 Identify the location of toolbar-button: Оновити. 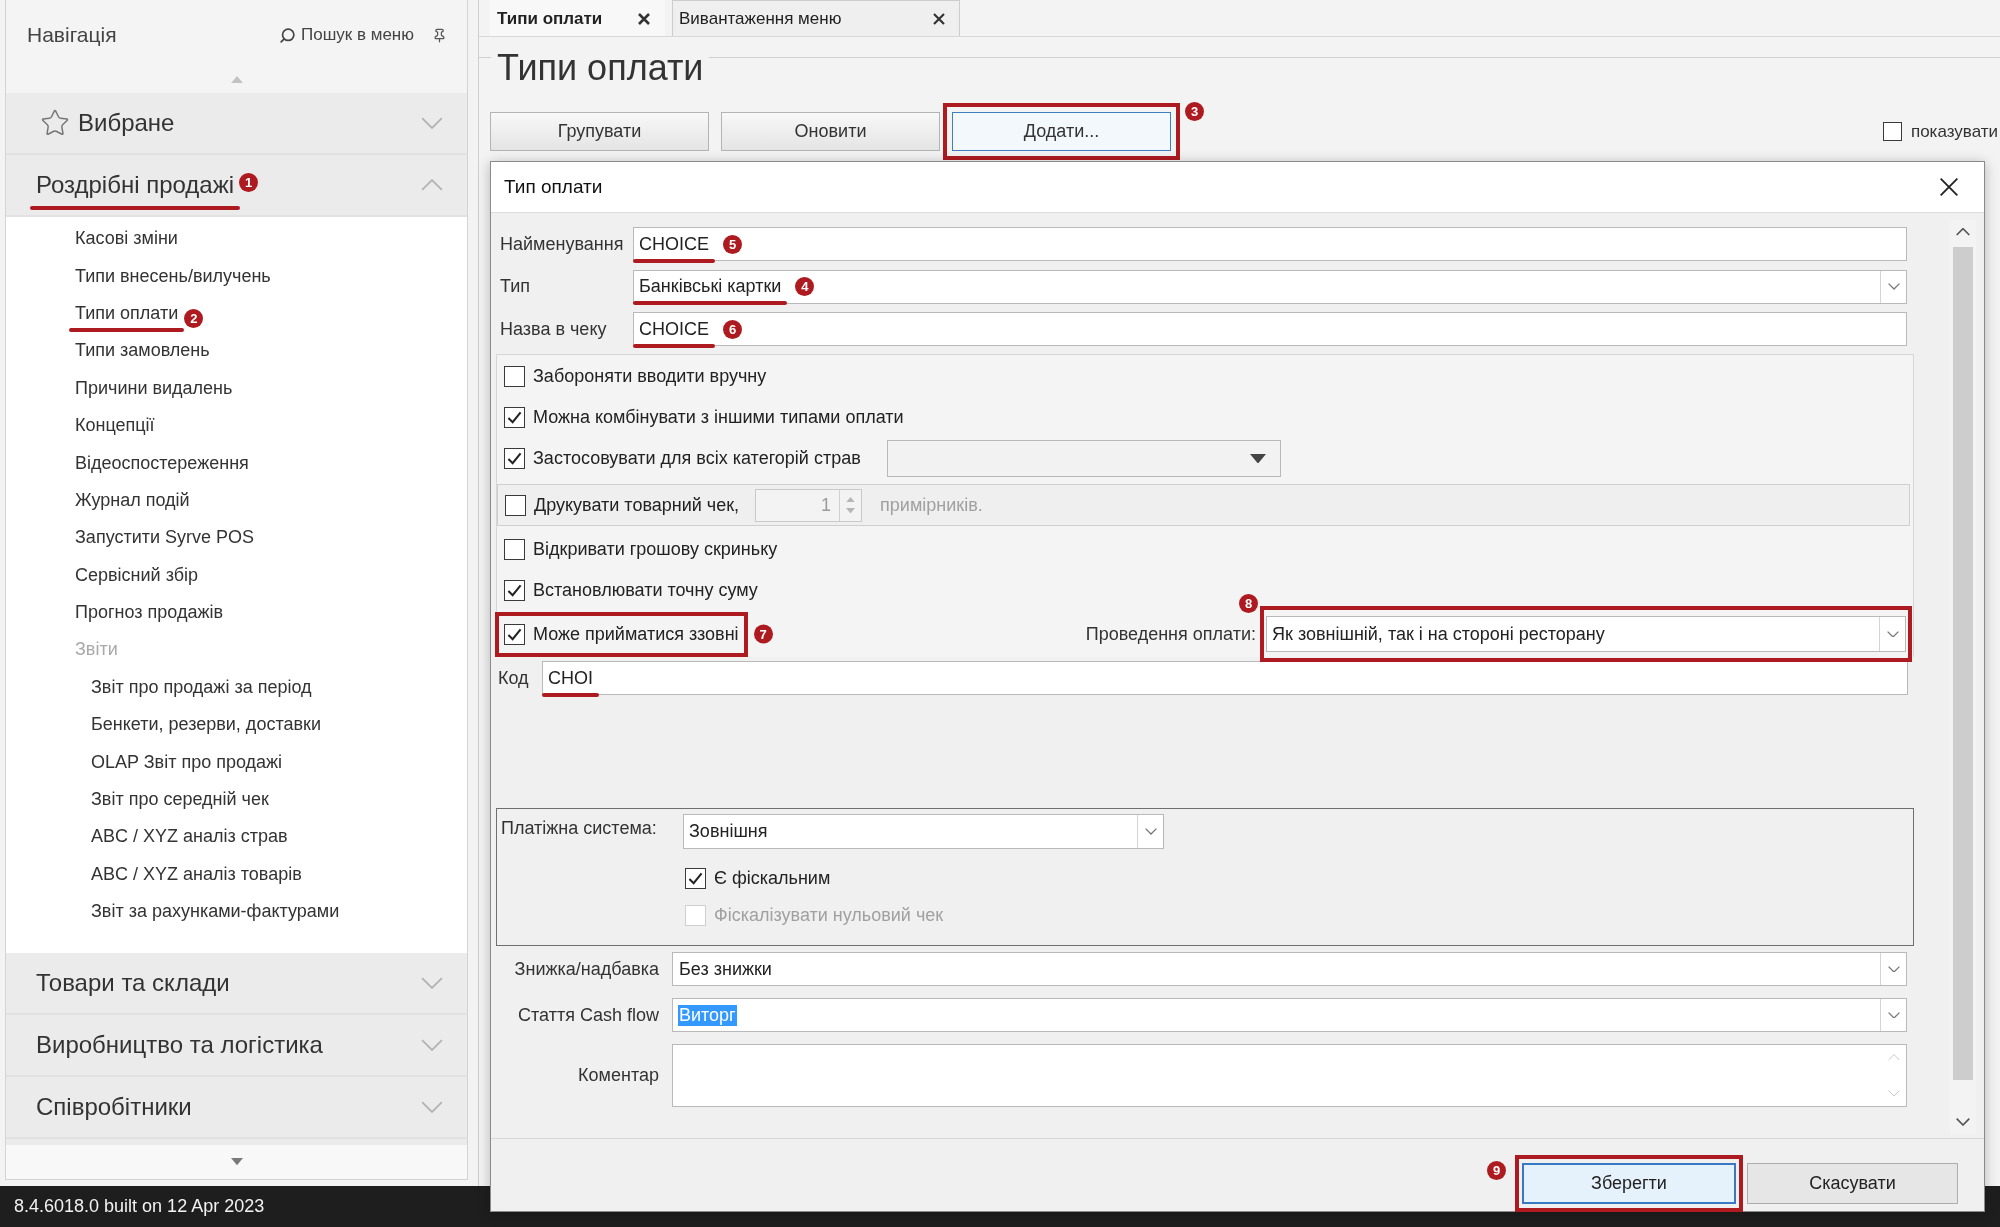
(830, 131).